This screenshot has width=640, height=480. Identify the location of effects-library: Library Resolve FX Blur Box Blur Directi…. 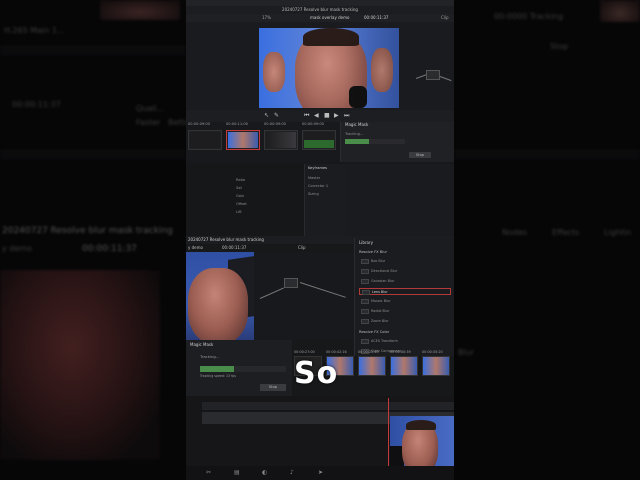
(404, 297).